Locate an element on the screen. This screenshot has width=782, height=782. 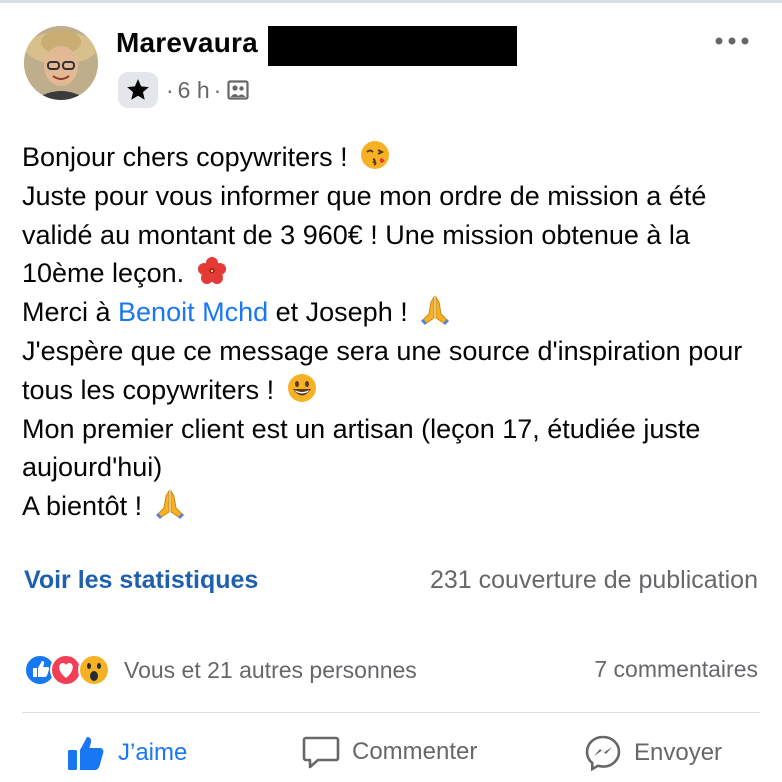
like-label: J’aime is located at coordinates (153, 752).